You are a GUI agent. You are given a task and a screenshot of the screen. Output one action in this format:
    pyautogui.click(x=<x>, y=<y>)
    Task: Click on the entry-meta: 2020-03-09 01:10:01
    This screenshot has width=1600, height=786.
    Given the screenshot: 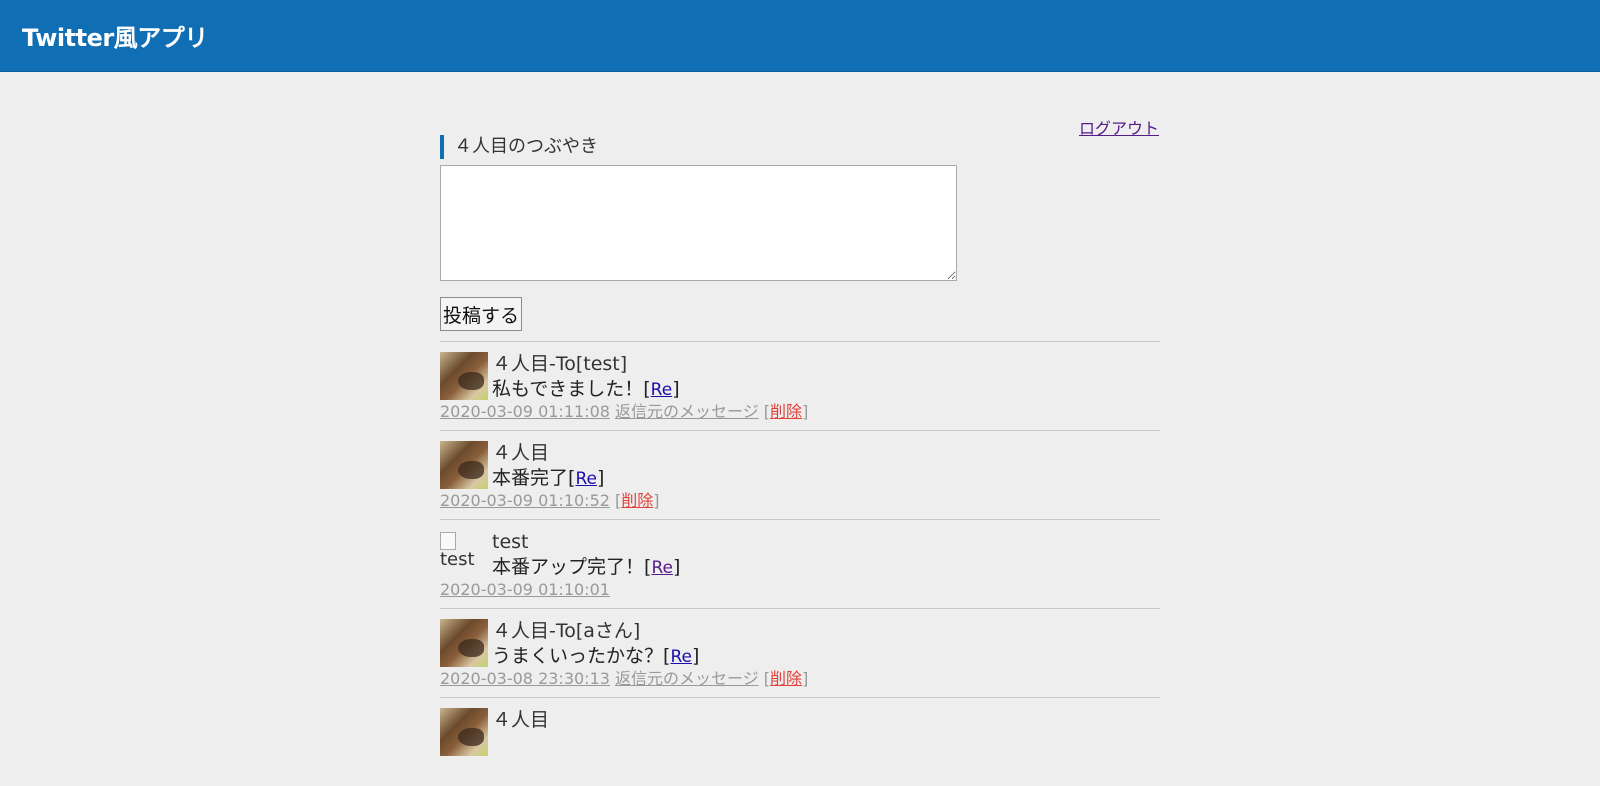 What is the action you would take?
    pyautogui.click(x=525, y=590)
    